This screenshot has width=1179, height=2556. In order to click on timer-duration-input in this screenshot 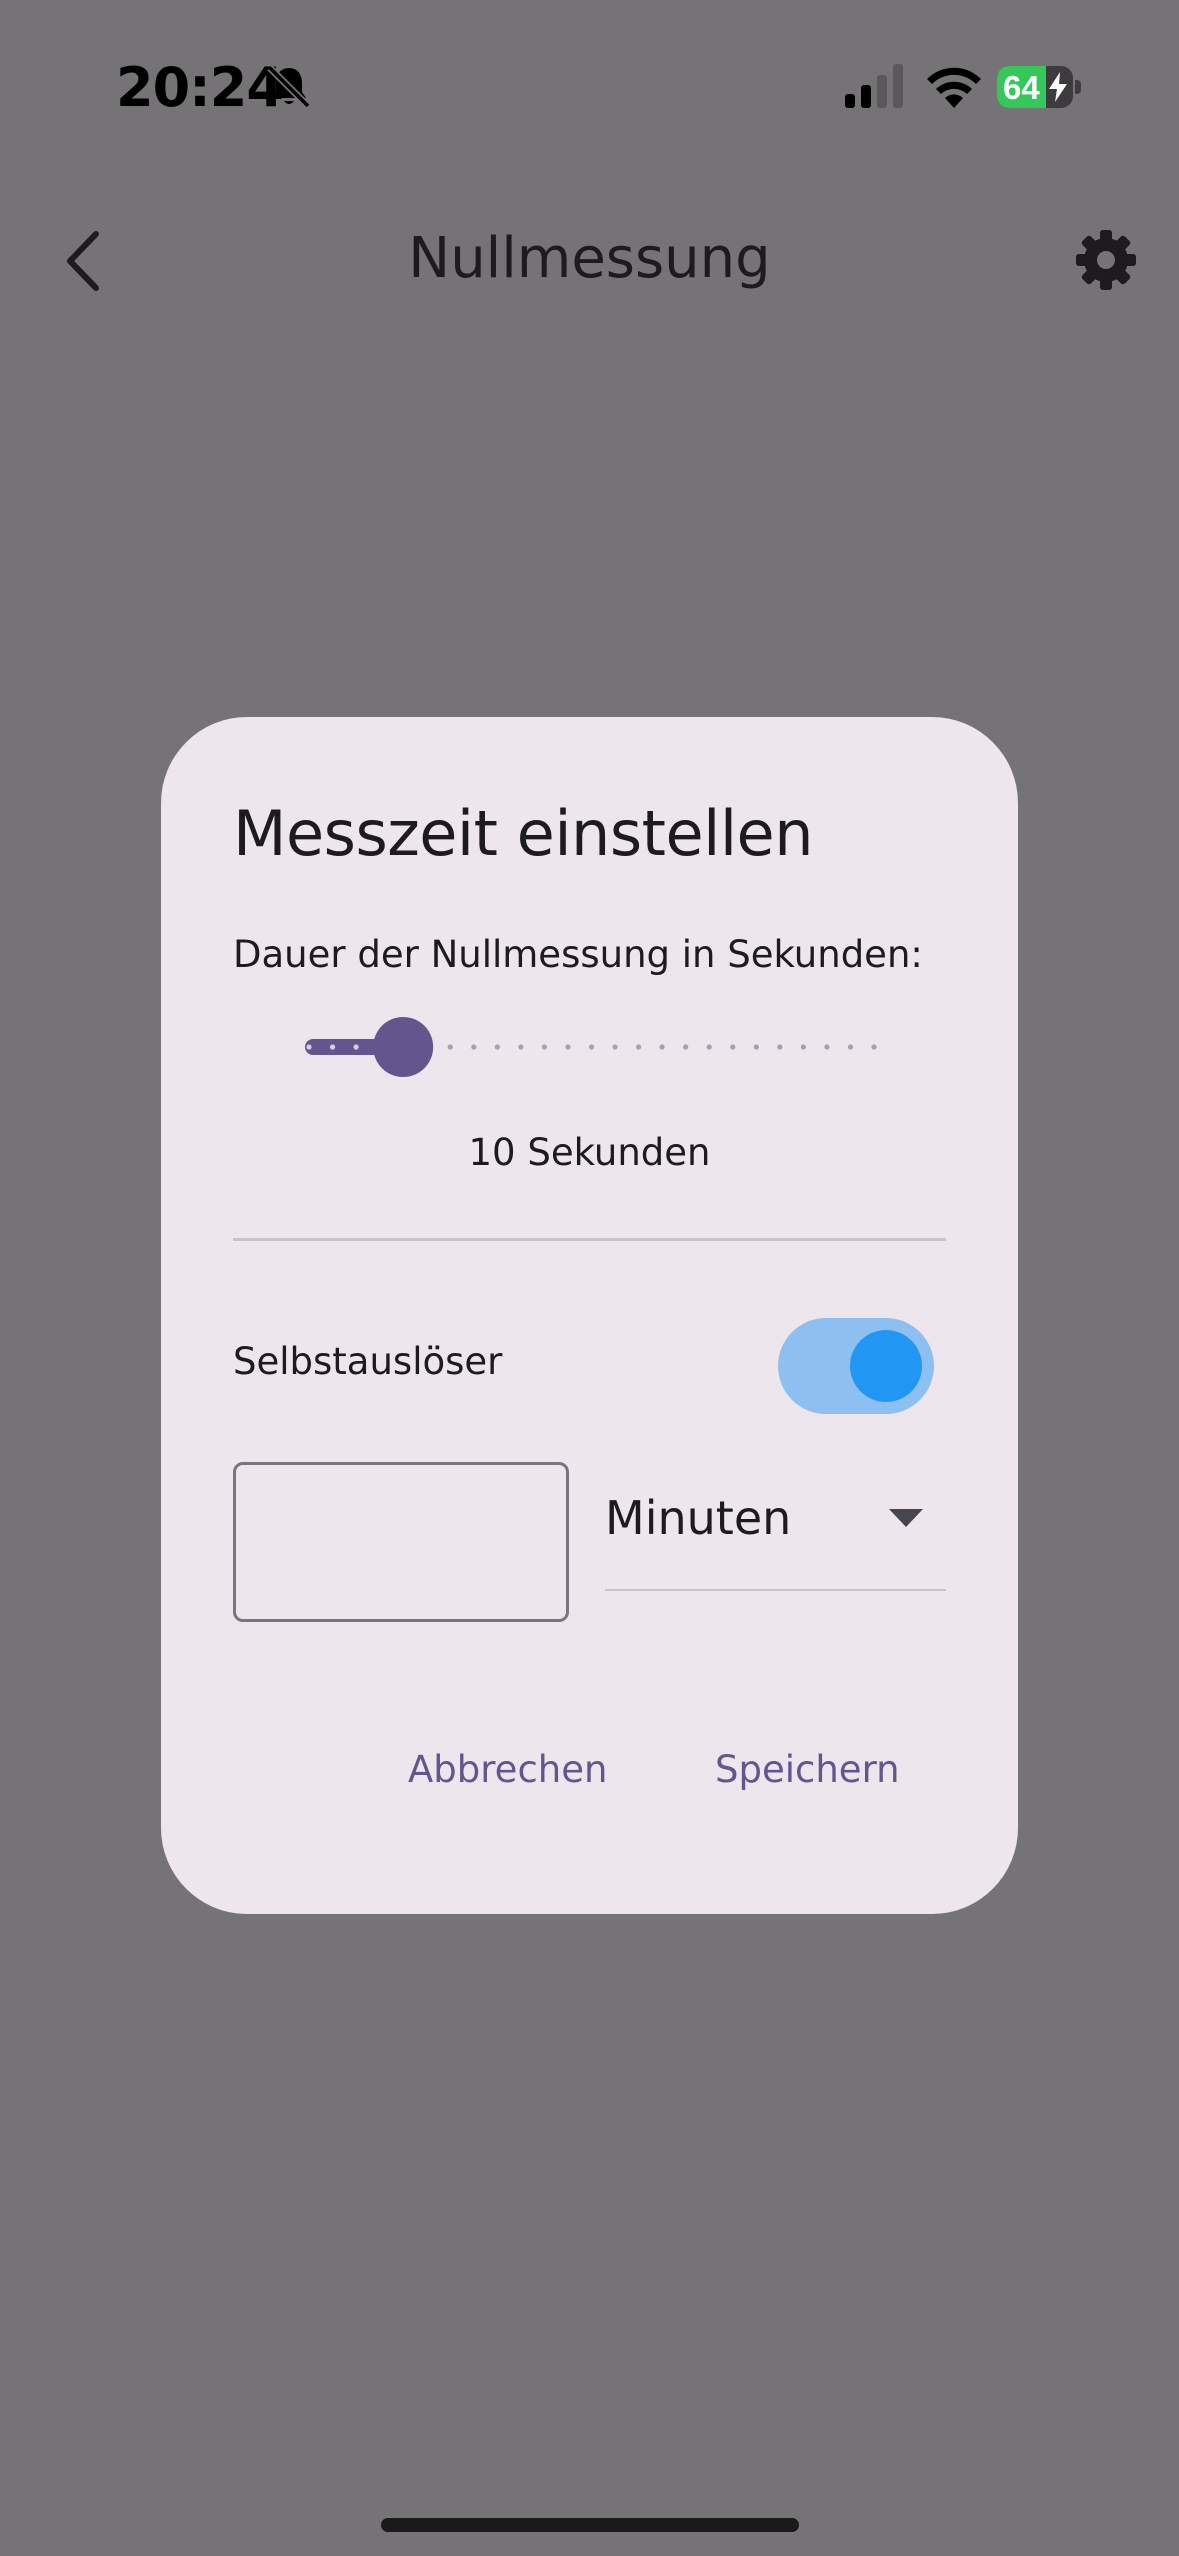, I will do `click(401, 1542)`.